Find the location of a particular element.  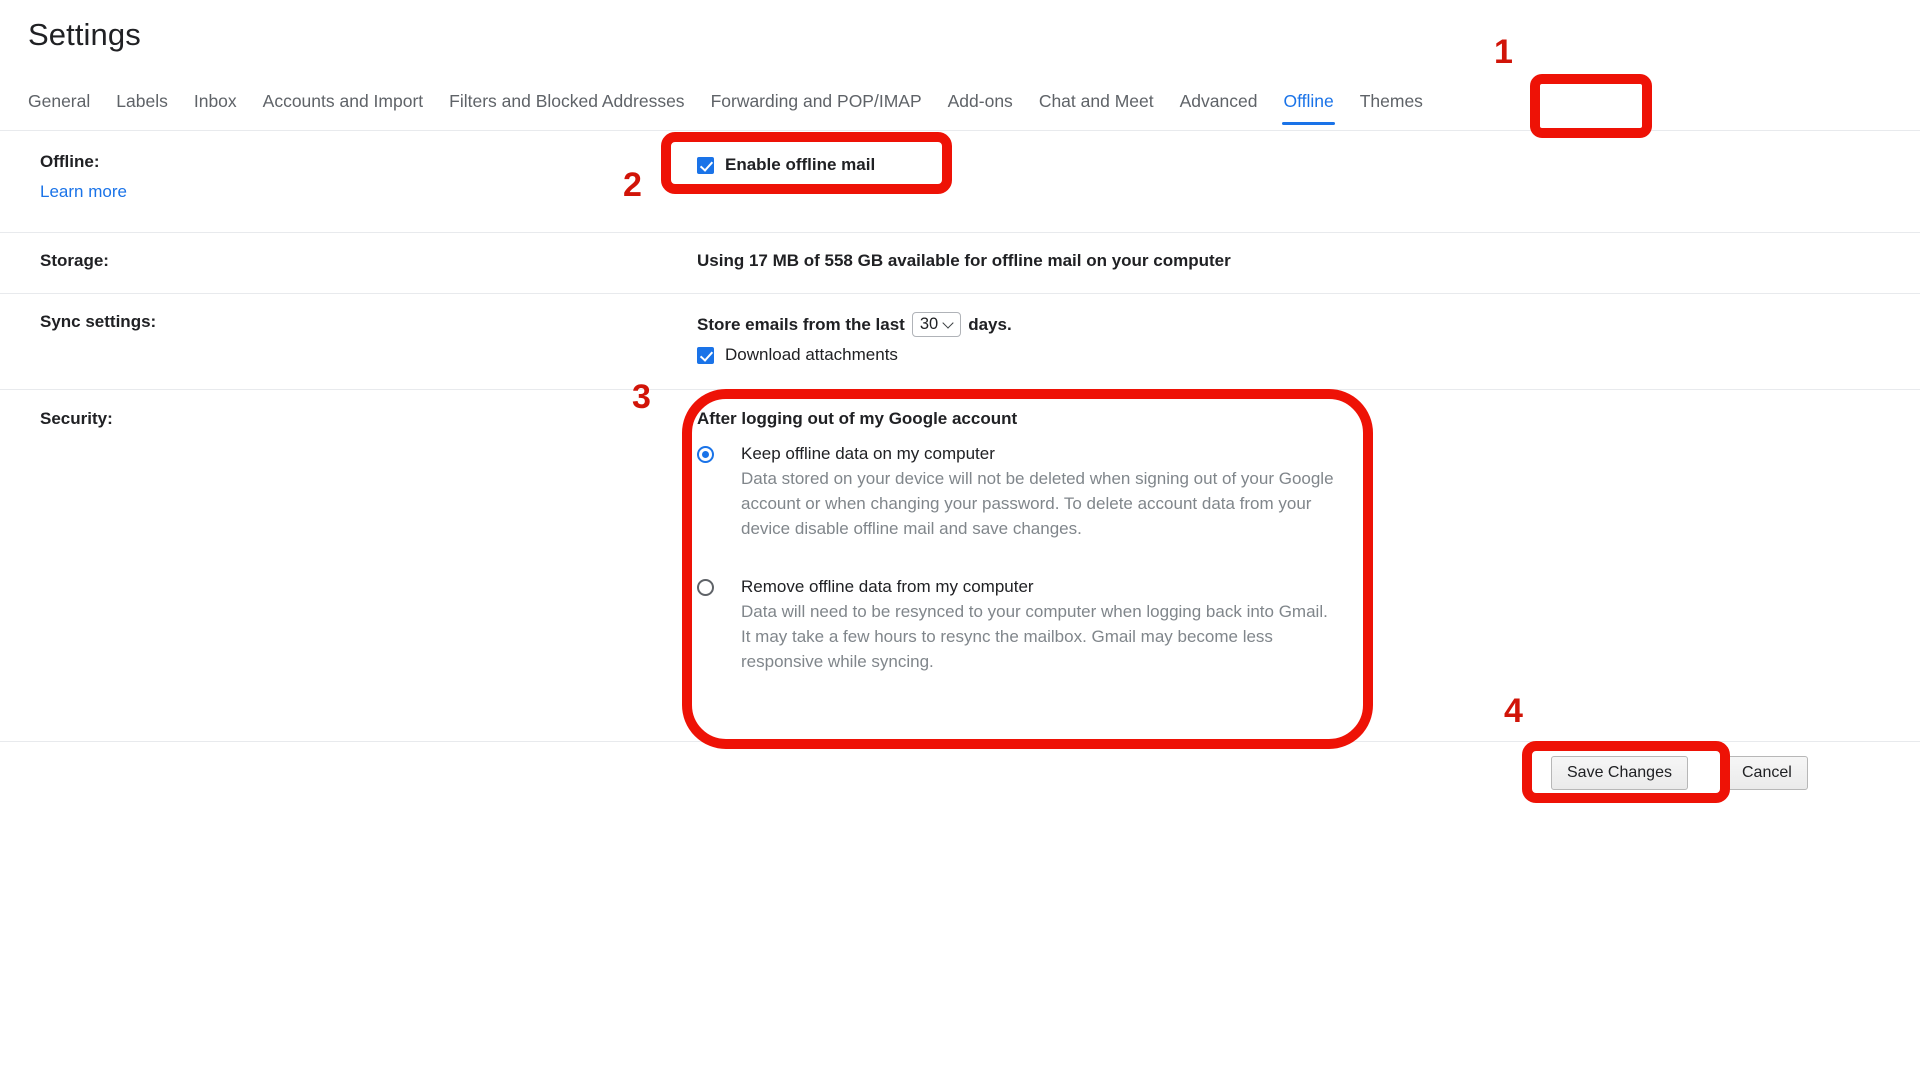

sync-days-line: Store emails from the last 30 days. is located at coordinates (854, 324).